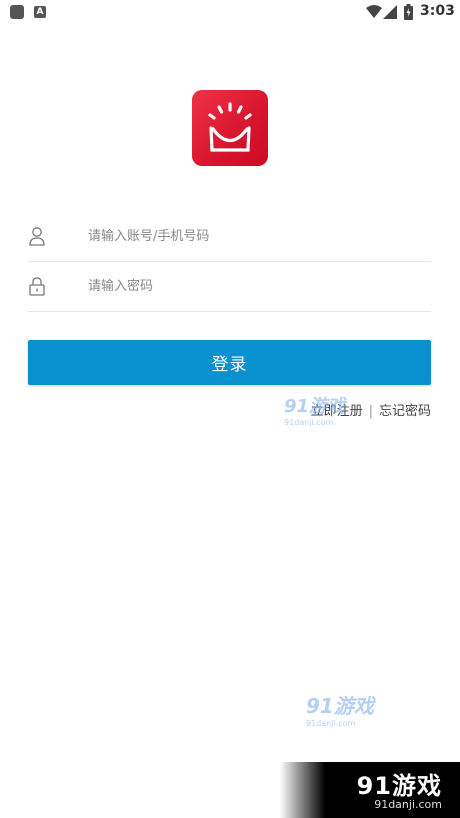  Describe the element at coordinates (230, 12) in the screenshot. I see `status-bar: A 3:03` at that location.